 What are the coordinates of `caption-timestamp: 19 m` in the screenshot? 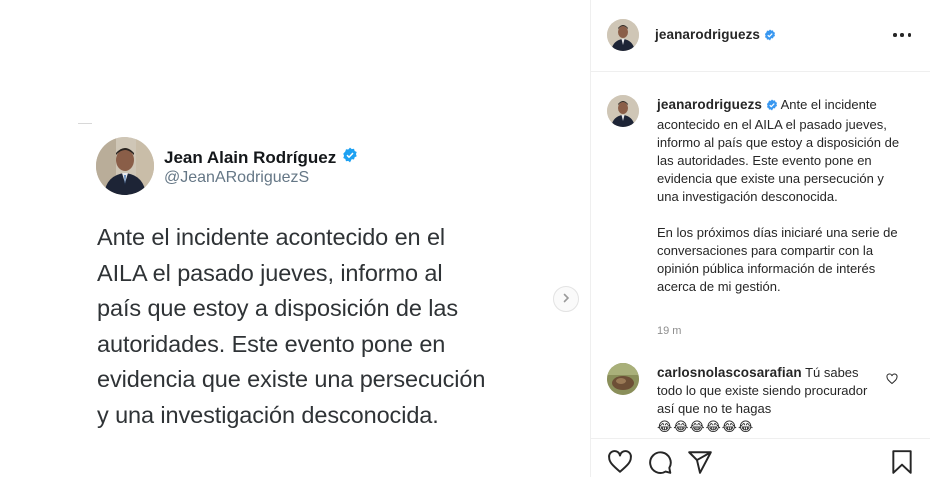 It's located at (669, 331).